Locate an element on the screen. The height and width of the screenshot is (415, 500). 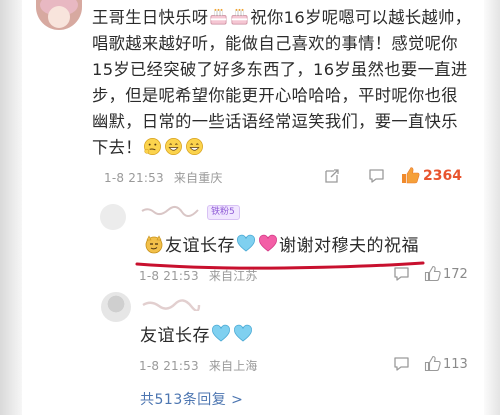
main-commenter-avatar is located at coordinates (59, 15).